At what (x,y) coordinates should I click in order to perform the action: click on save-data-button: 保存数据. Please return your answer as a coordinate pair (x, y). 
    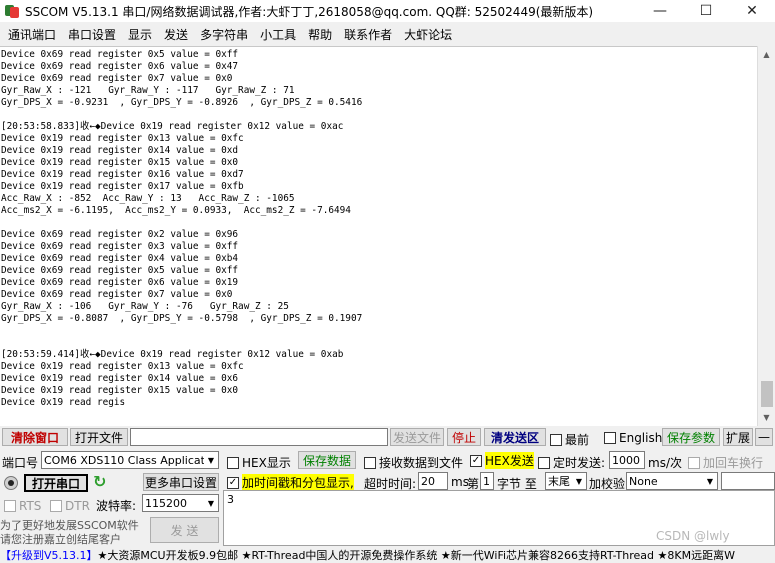
    Looking at the image, I should click on (327, 460).